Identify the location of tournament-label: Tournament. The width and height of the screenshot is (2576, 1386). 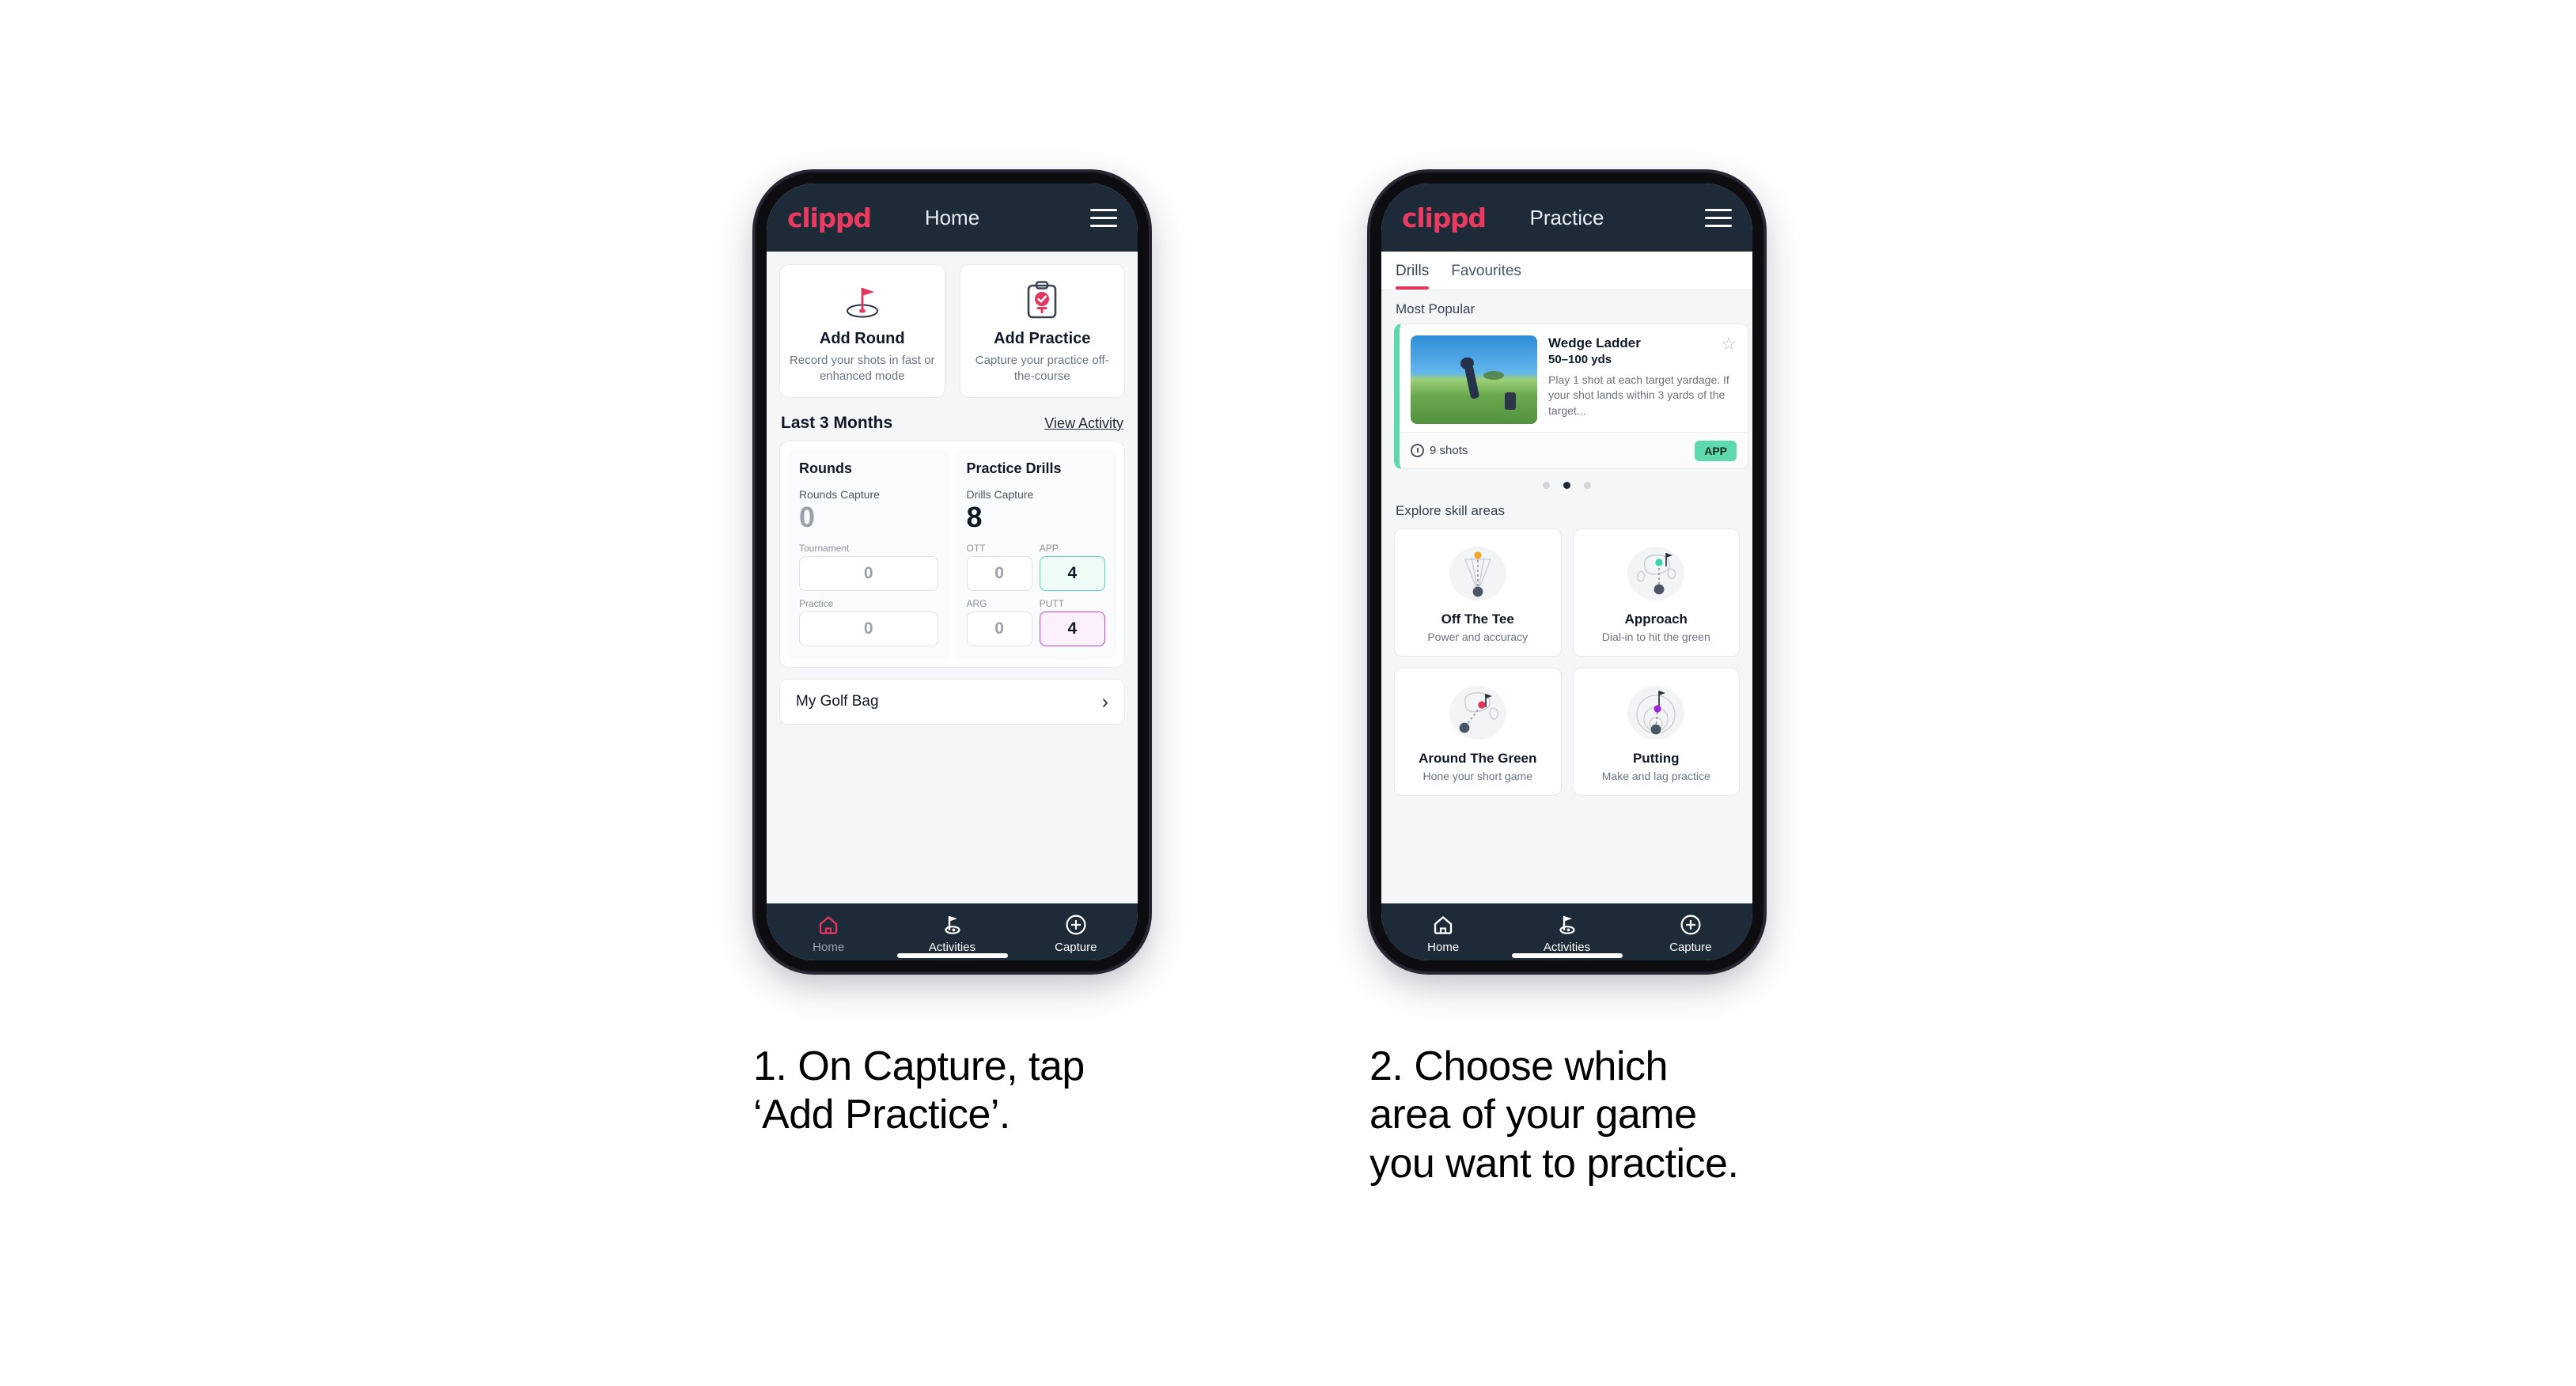
(825, 549).